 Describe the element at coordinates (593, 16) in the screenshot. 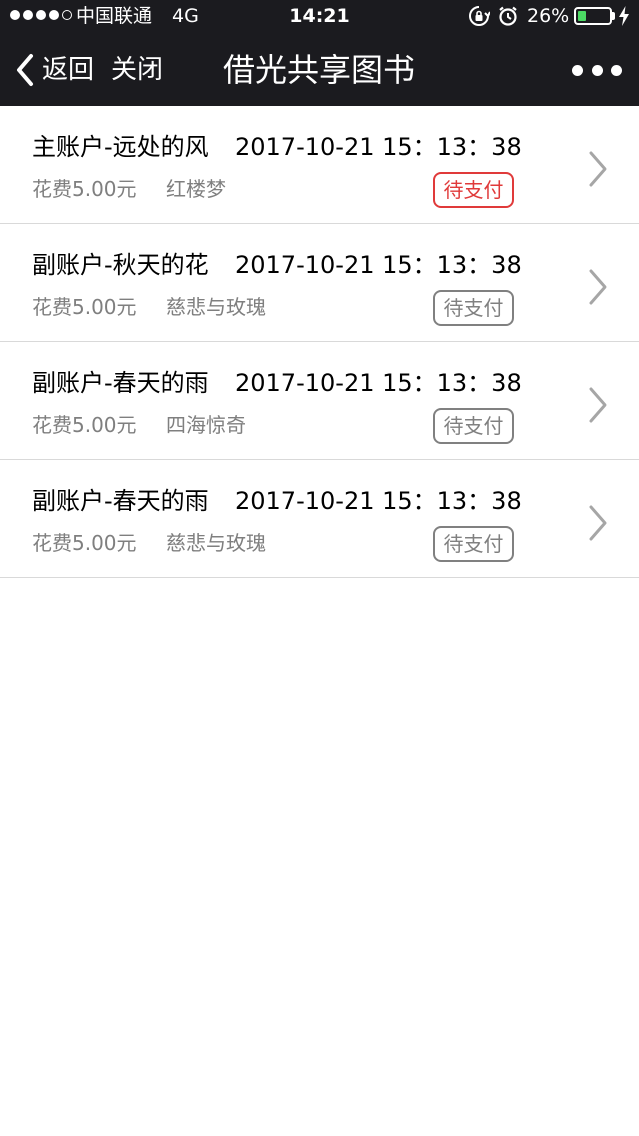

I see `battery-icon` at that location.